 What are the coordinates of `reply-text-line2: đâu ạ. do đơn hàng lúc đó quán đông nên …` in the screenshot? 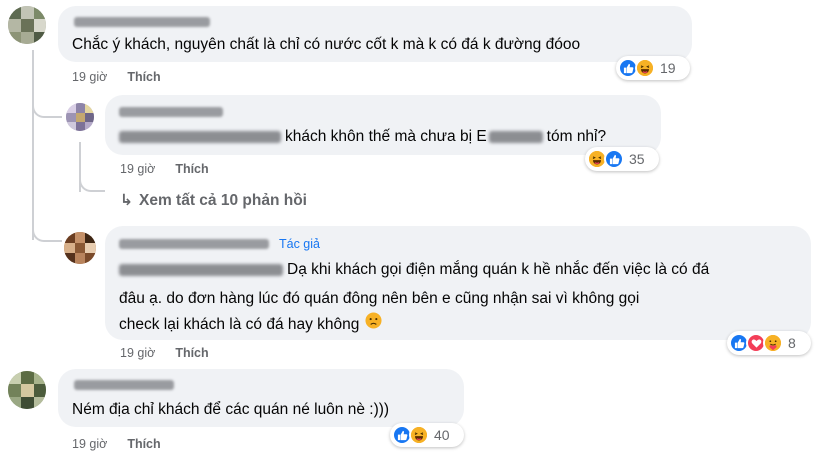 It's located at (379, 298).